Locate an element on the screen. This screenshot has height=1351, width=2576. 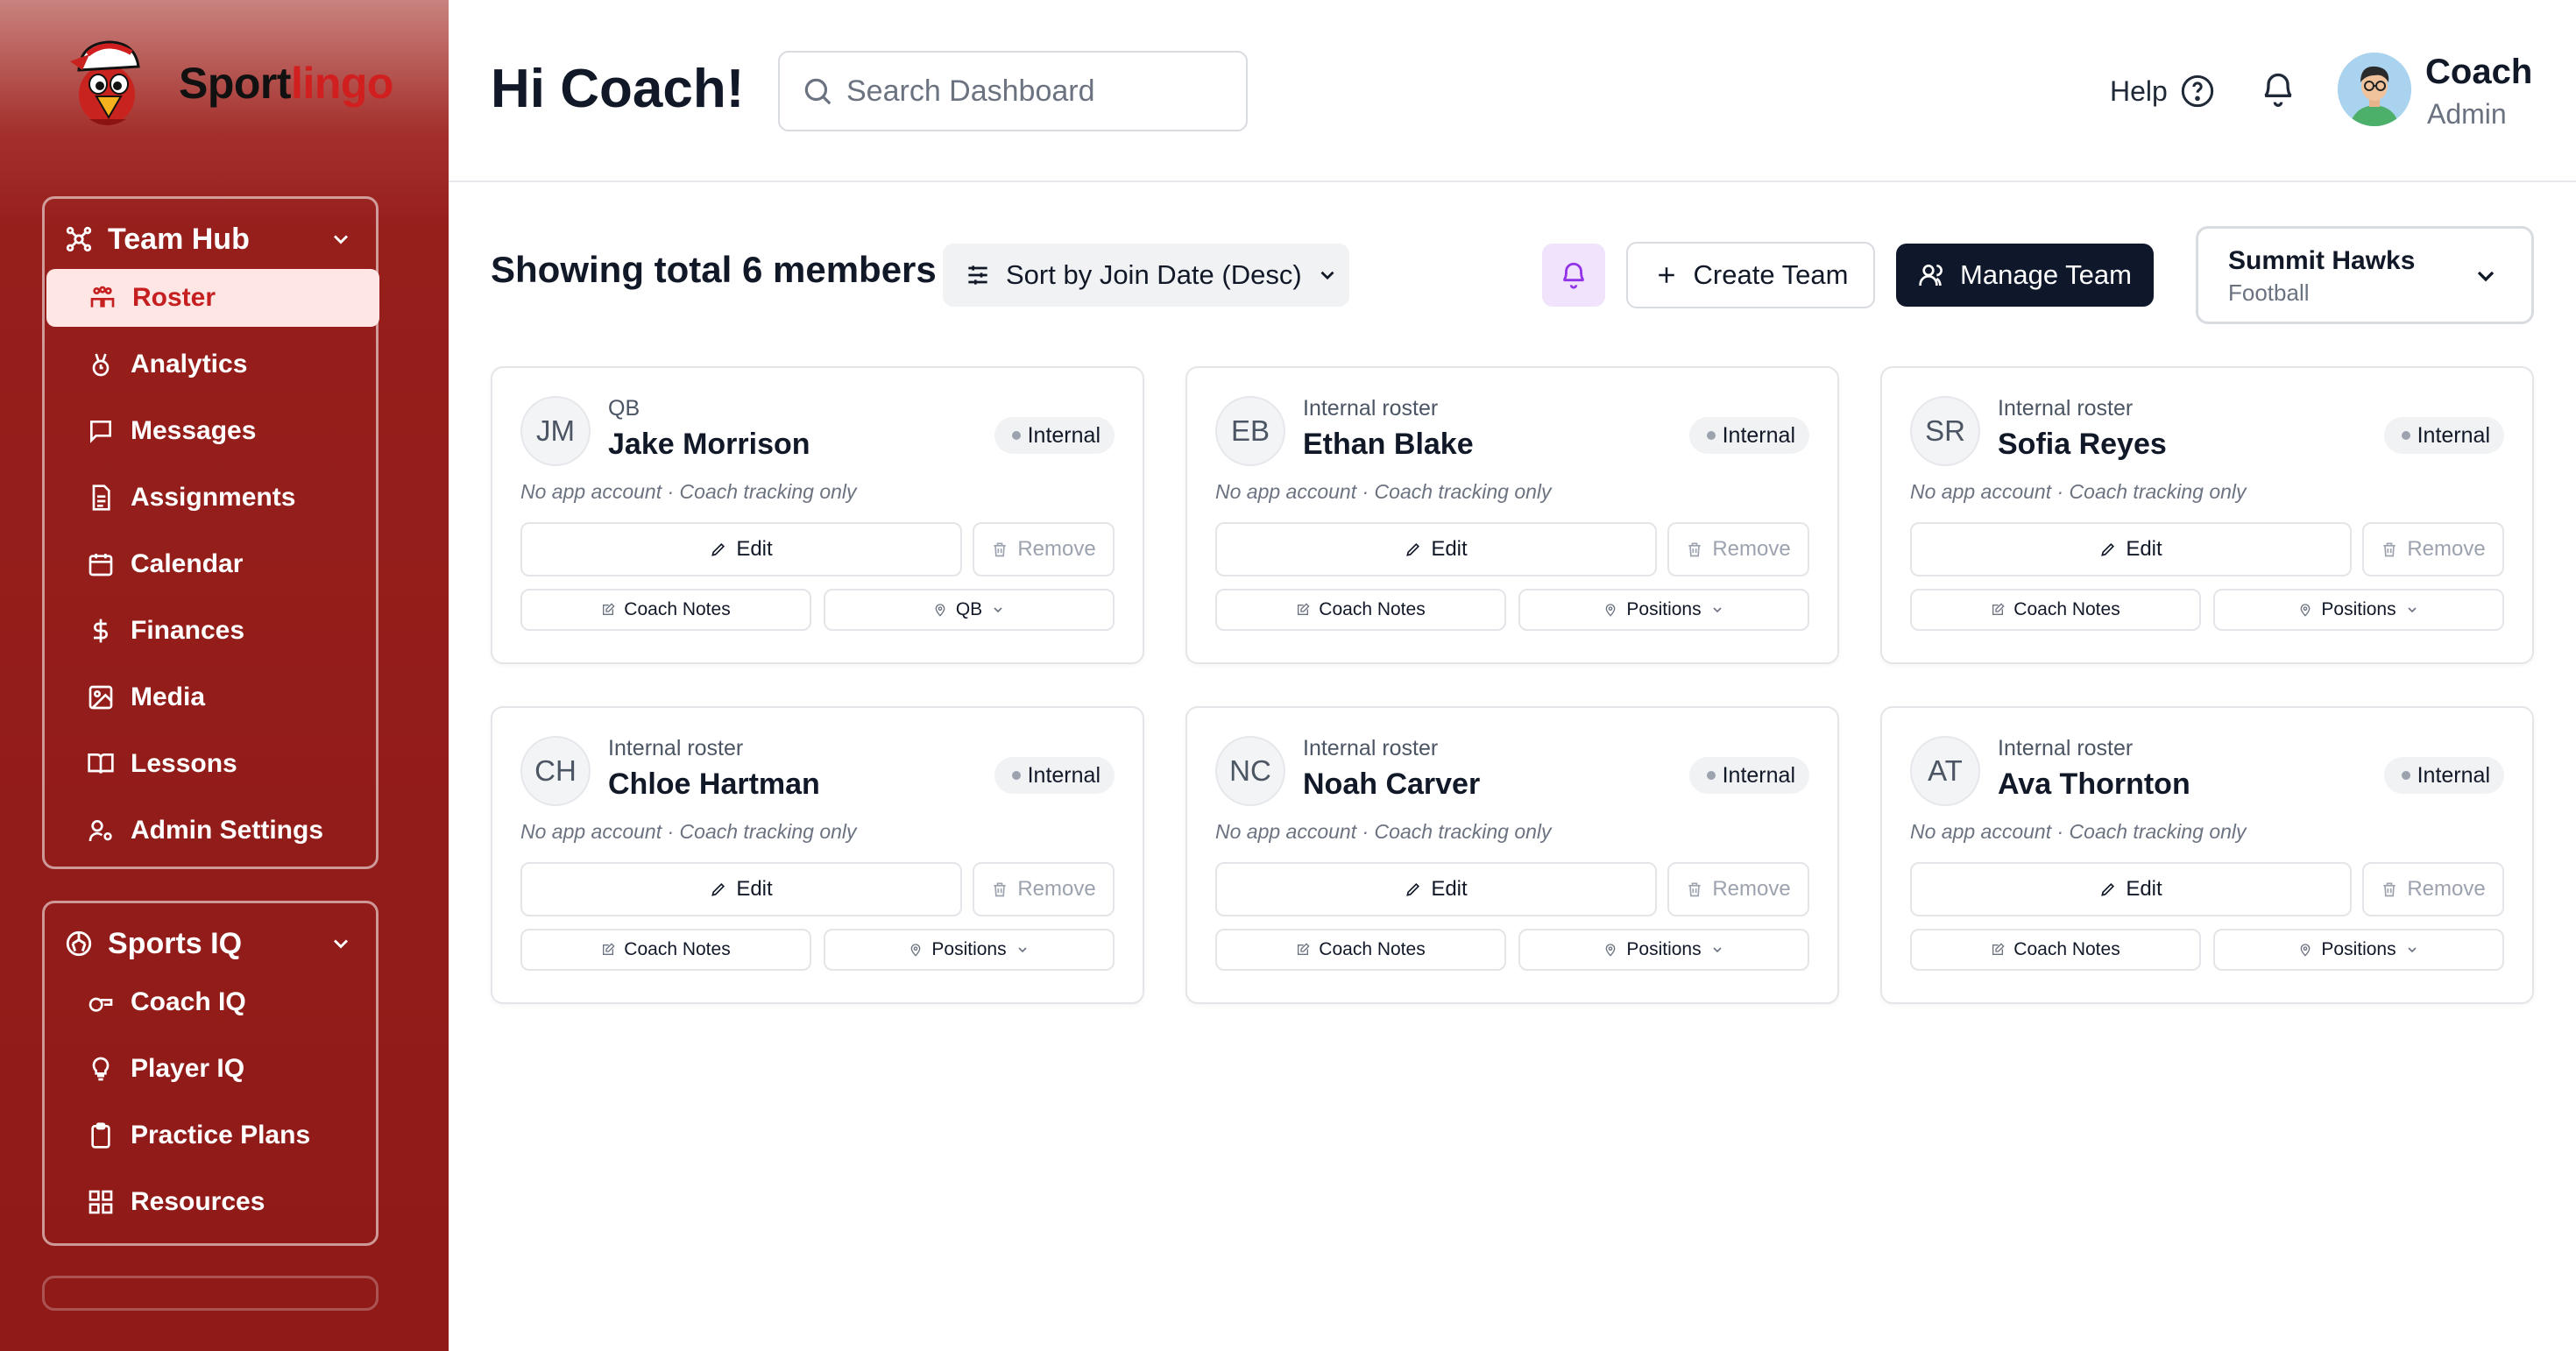
sidebar-item-finances: Finances is located at coordinates (213, 631).